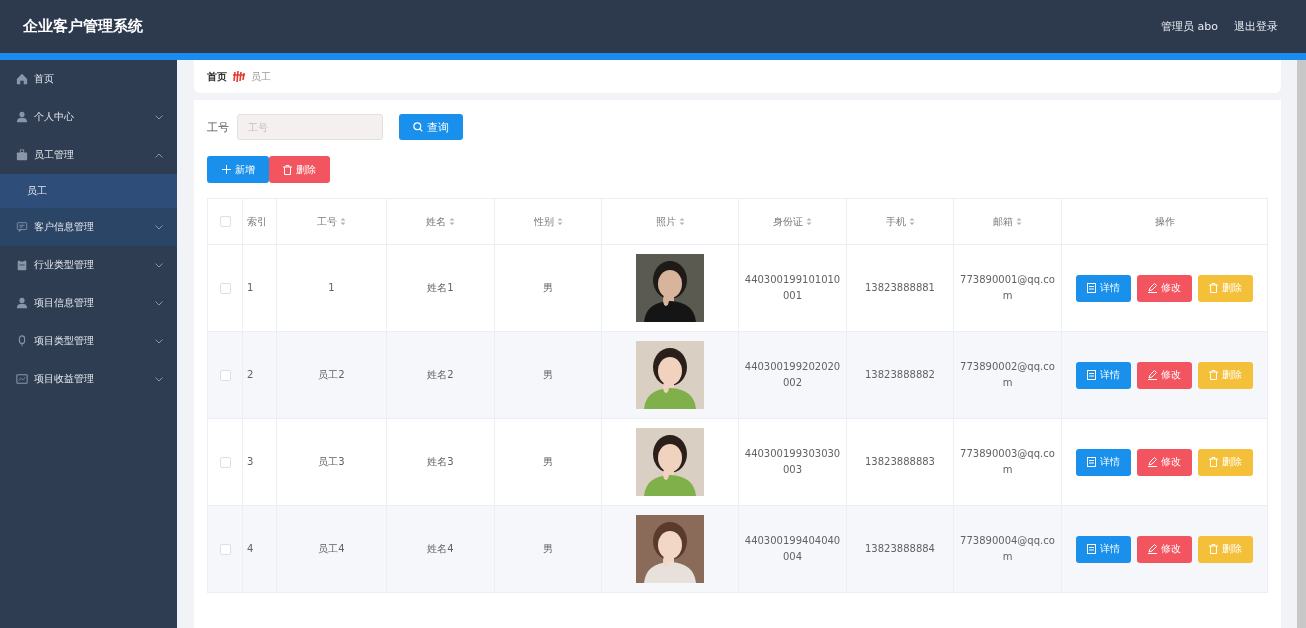 The height and width of the screenshot is (628, 1306). I want to click on sidebar-item: 项目收益管理, so click(88, 379).